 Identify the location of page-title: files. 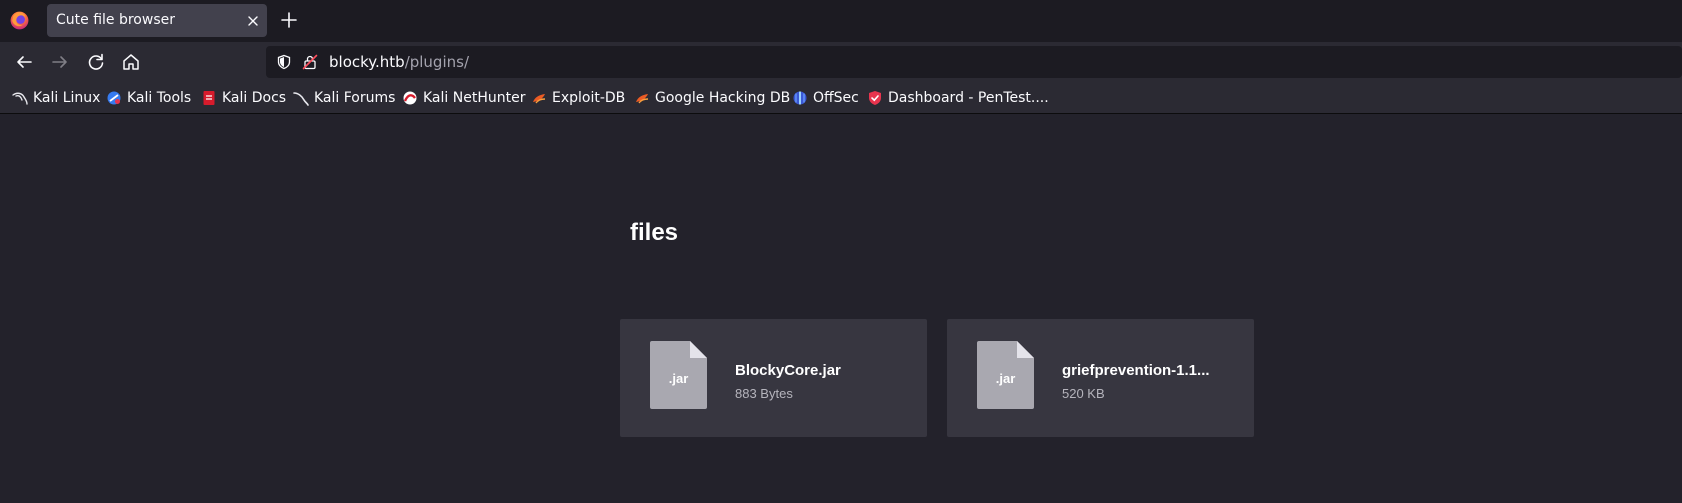
(654, 232).